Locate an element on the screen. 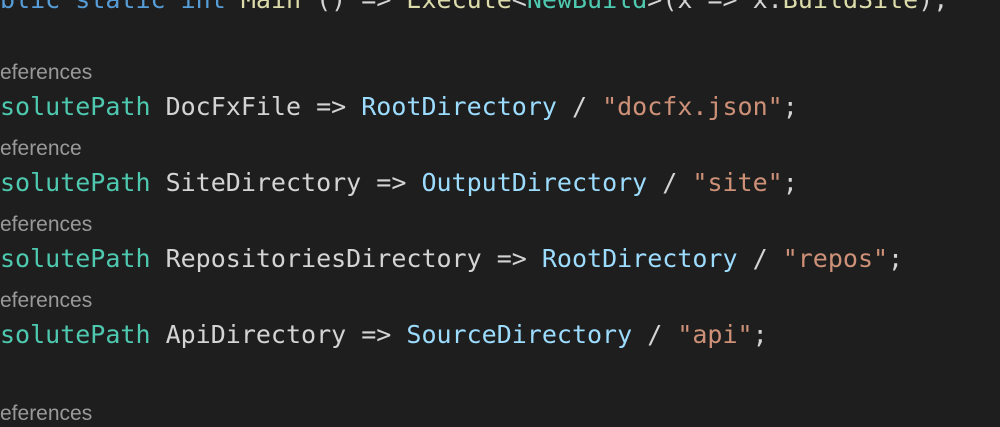 The height and width of the screenshot is (427, 1000). property-reference: SourceDirectory is located at coordinates (519, 334).